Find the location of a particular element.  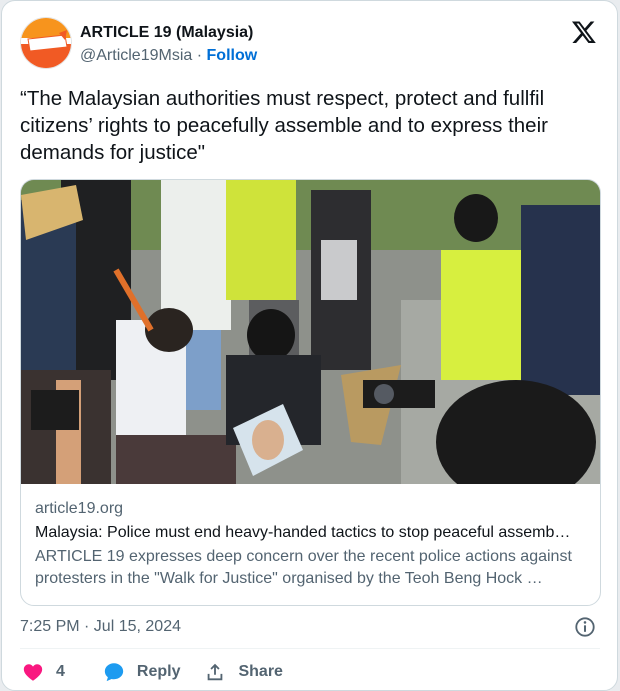

reply-bubble-icon is located at coordinates (114, 672).